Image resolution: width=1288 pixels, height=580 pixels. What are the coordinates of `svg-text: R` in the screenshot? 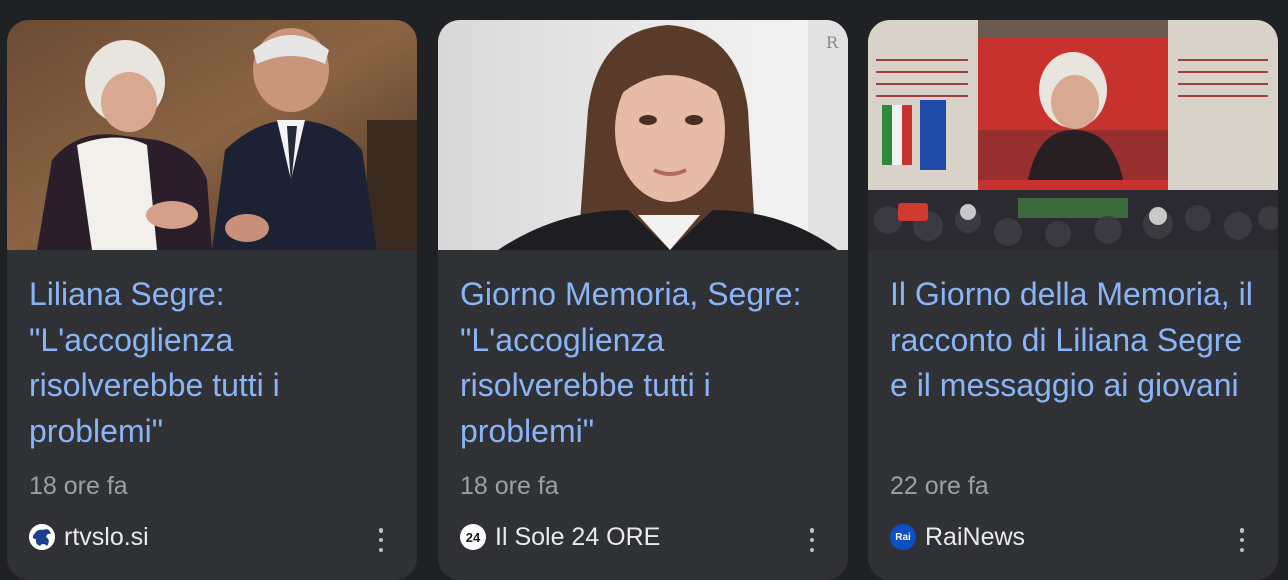 It's located at (832, 42).